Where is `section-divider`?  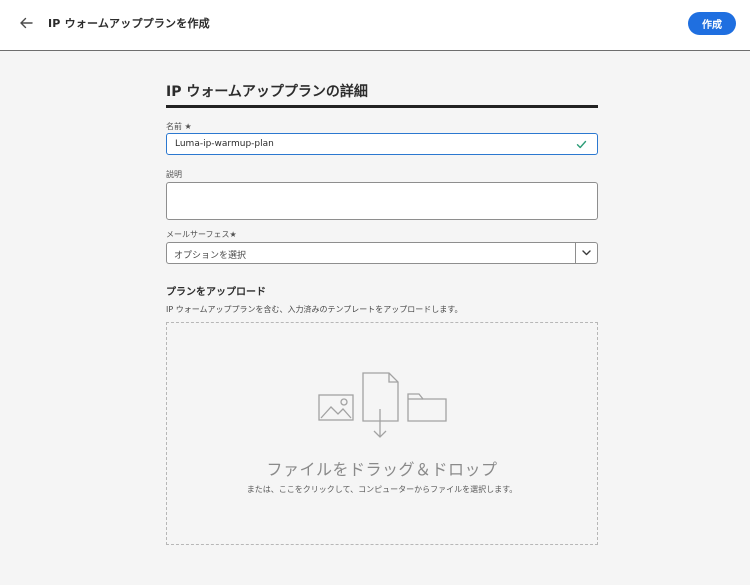
section-divider is located at coordinates (382, 106).